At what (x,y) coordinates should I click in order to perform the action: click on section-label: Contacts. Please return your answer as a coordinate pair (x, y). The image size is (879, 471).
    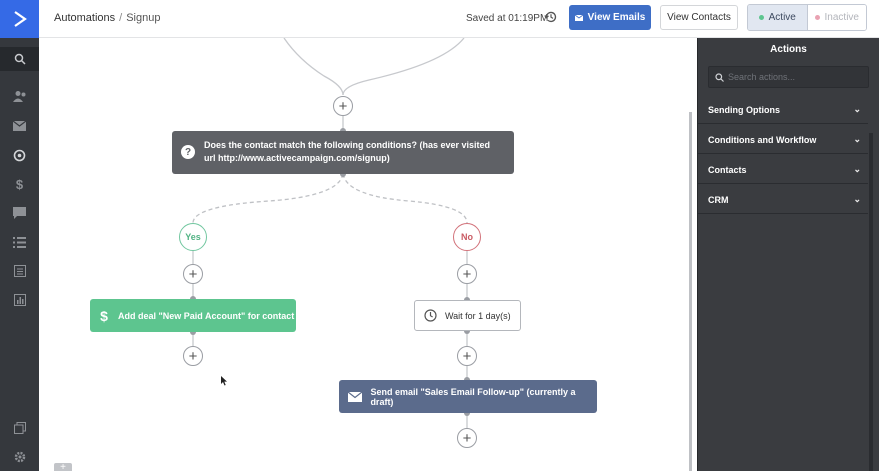
    Looking at the image, I should click on (727, 169).